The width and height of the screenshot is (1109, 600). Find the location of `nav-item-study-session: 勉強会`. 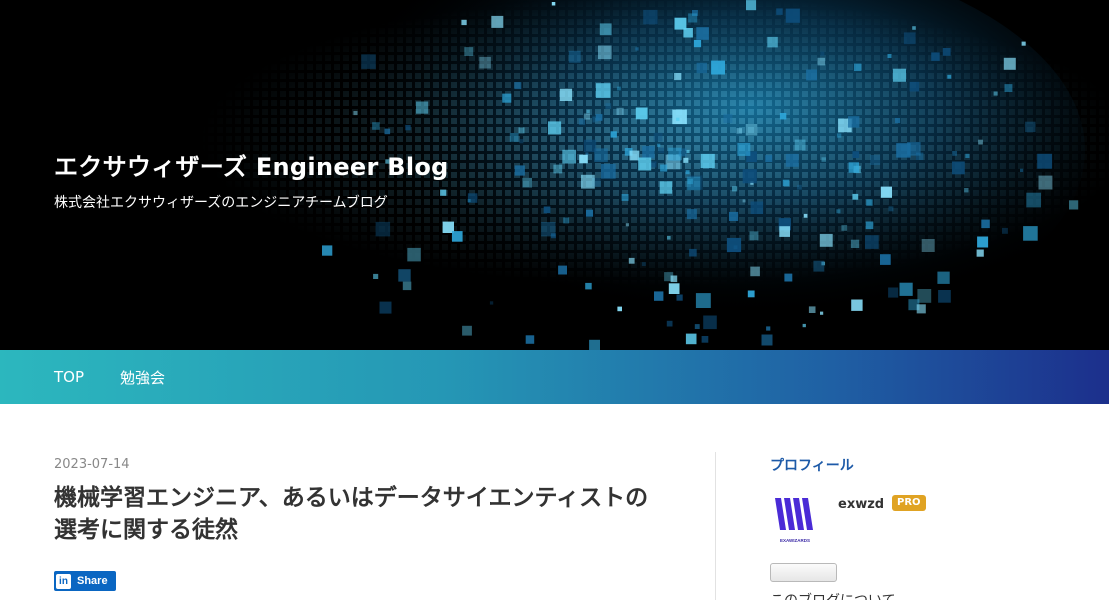

nav-item-study-session: 勉強会 is located at coordinates (142, 377).